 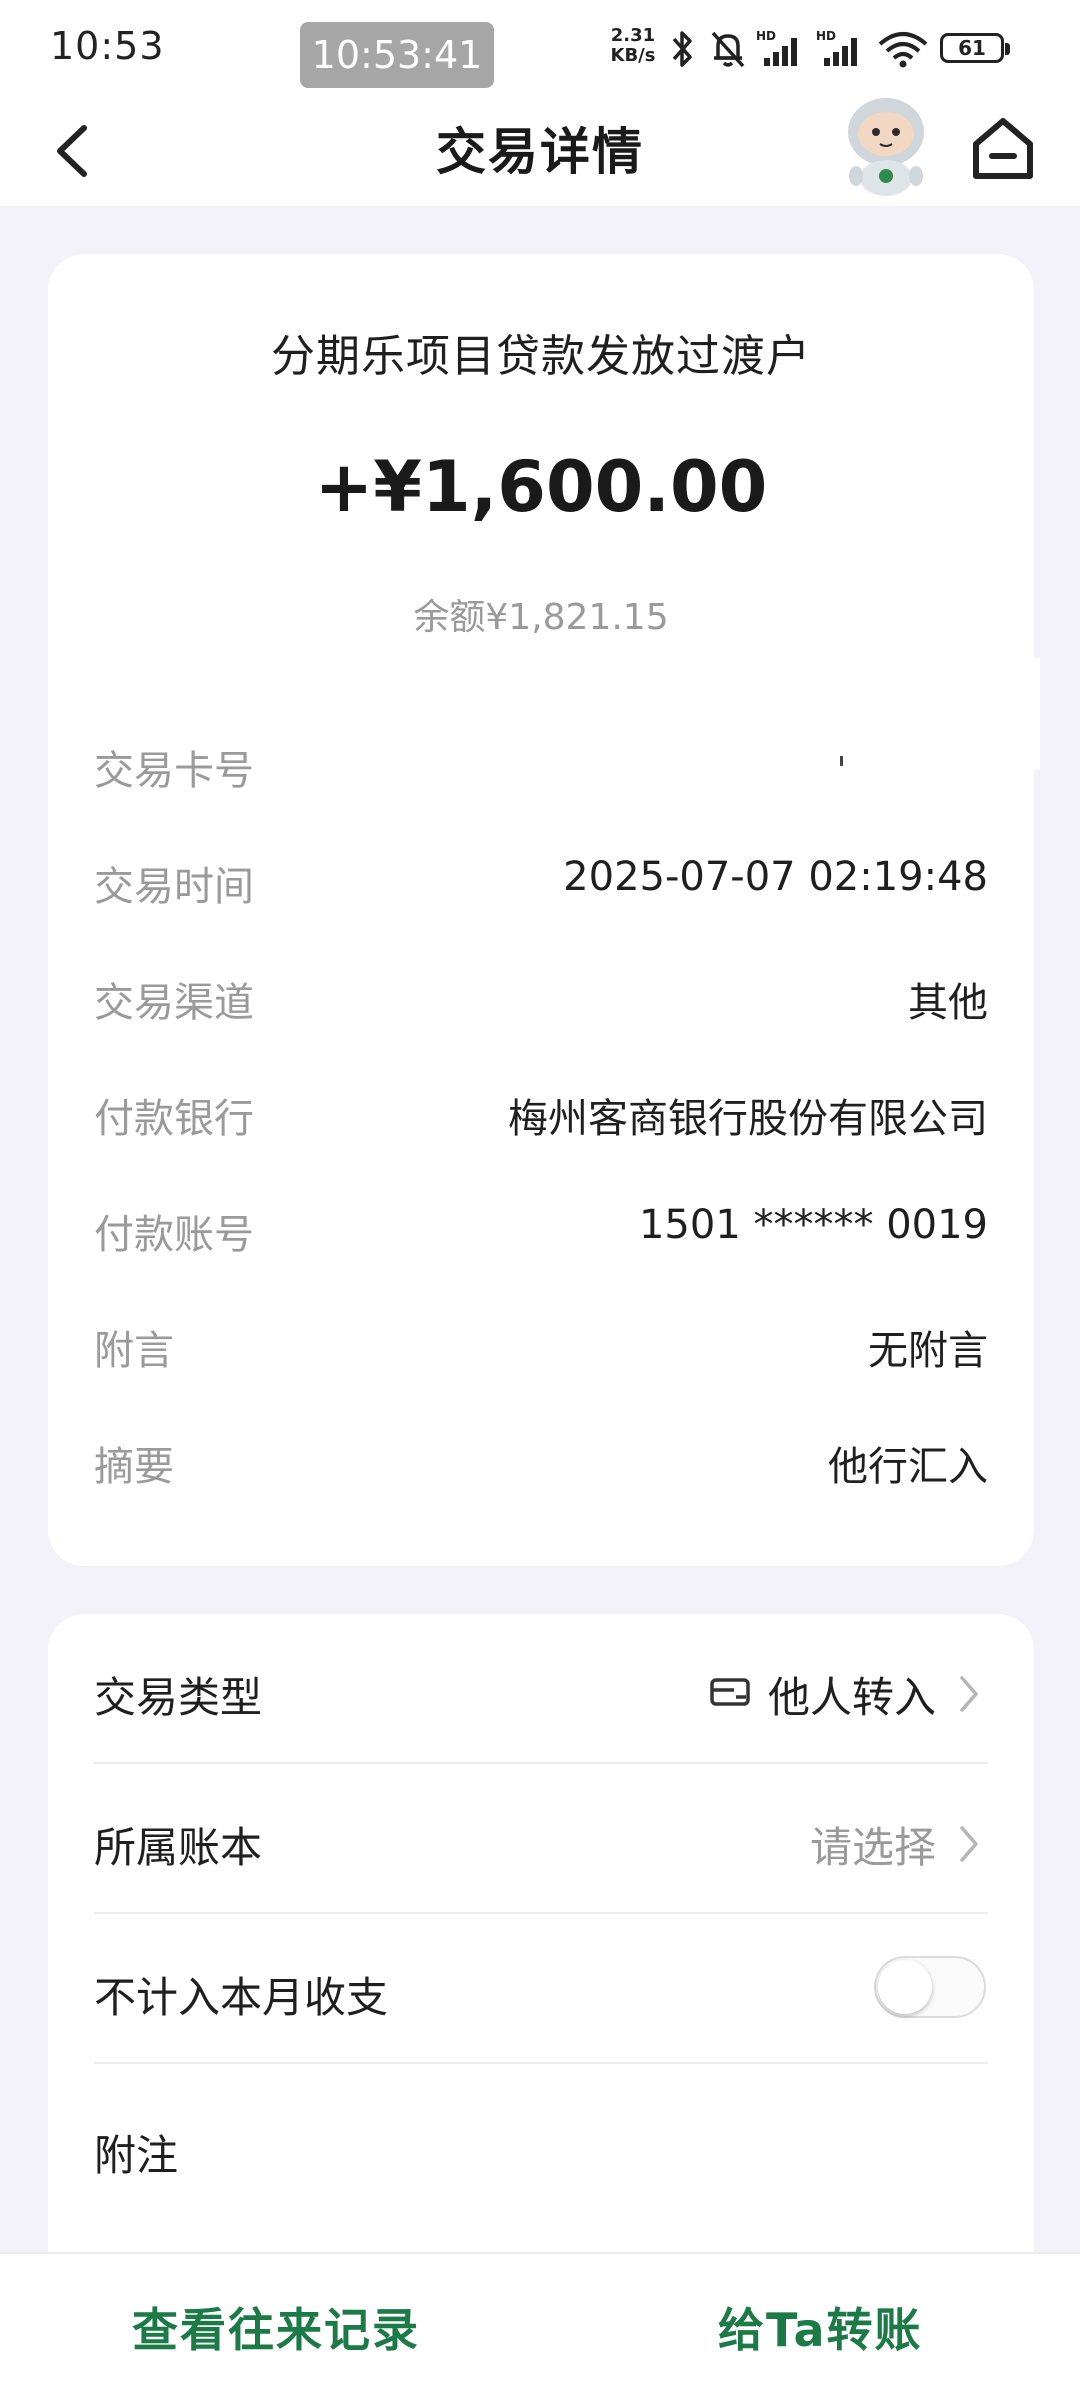 What do you see at coordinates (730, 1692) in the screenshot?
I see `transfer-card-icon` at bounding box center [730, 1692].